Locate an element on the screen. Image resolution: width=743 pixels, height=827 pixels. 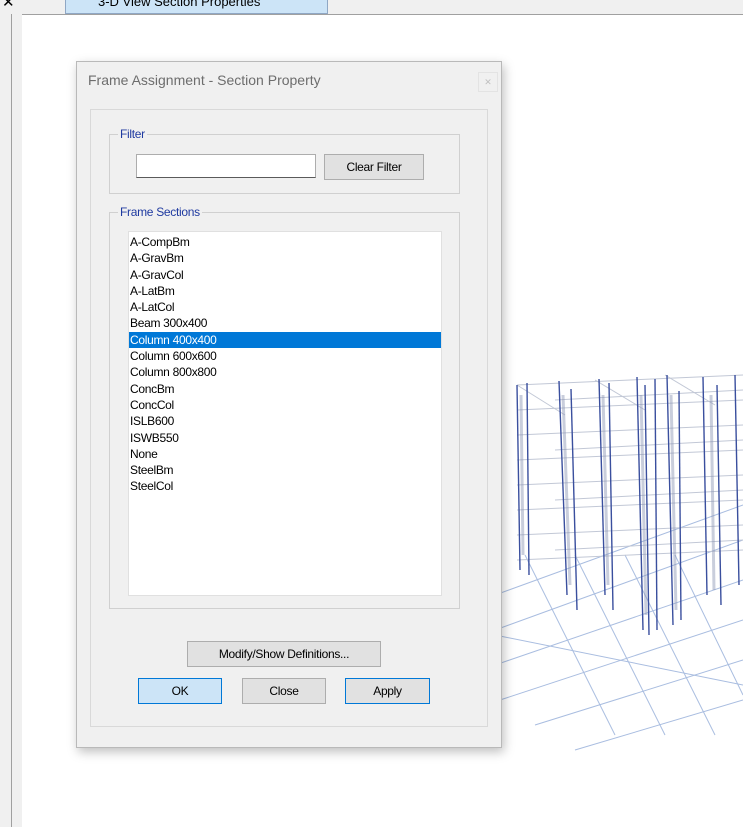
floor-beams is located at coordinates (629, 467).